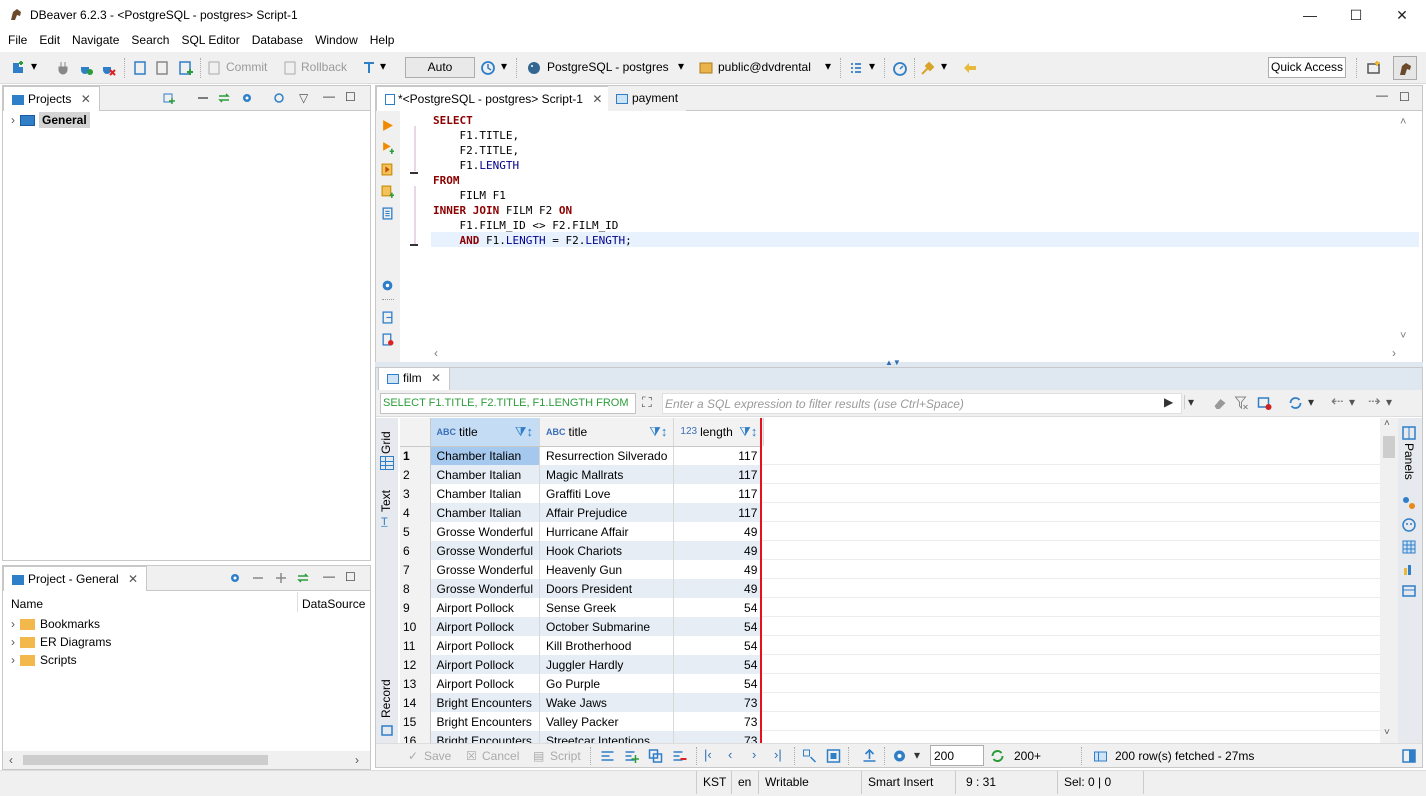 The width and height of the screenshot is (1426, 796). Describe the element at coordinates (532, 225) in the screenshot. I see `sql-line: F1.FILM_ID <> F2.FILM_ID` at that location.